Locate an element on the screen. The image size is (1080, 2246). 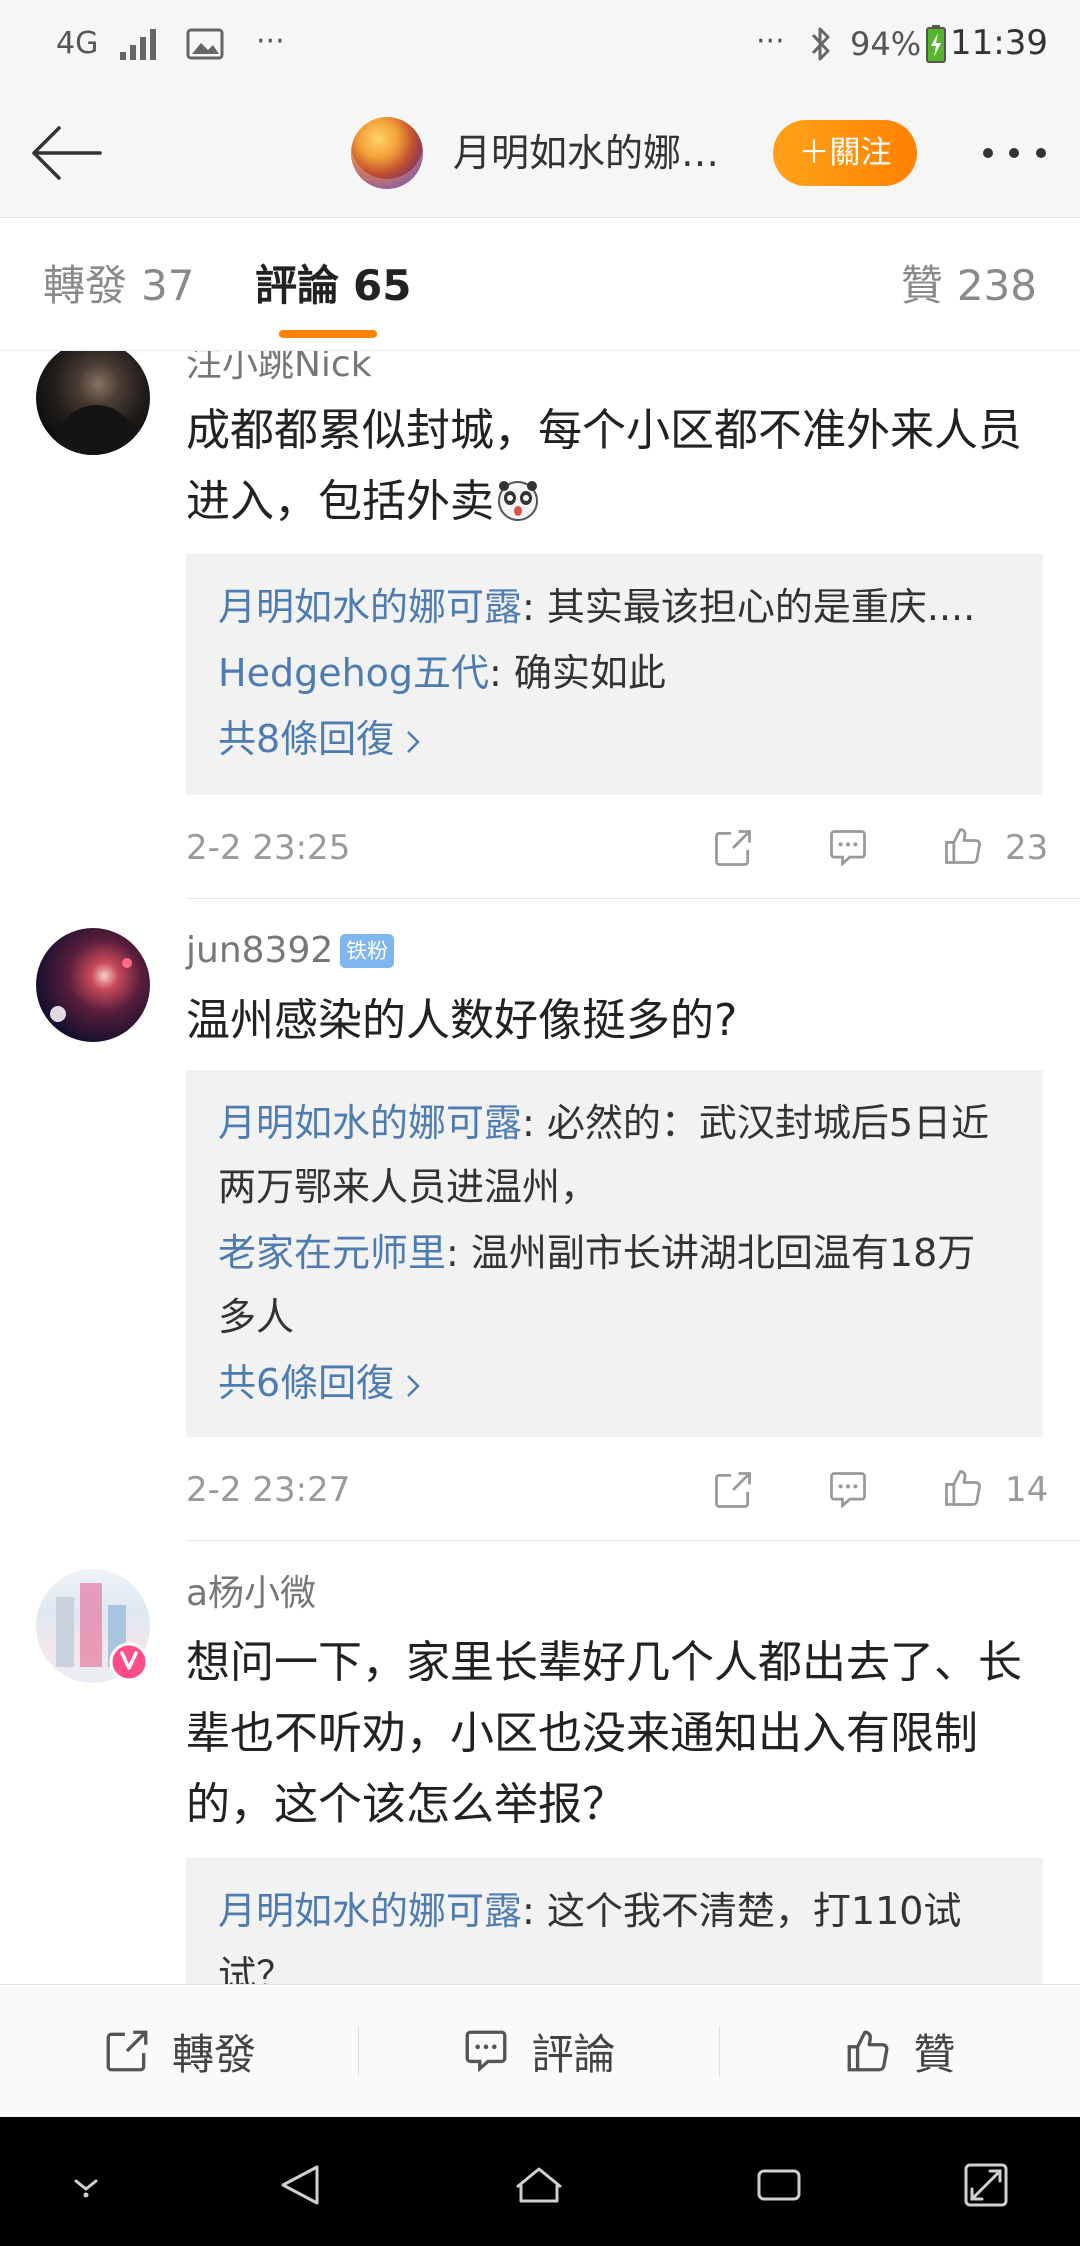
reply-item: Hedgehog五代: 确实如此 is located at coordinates (610, 673).